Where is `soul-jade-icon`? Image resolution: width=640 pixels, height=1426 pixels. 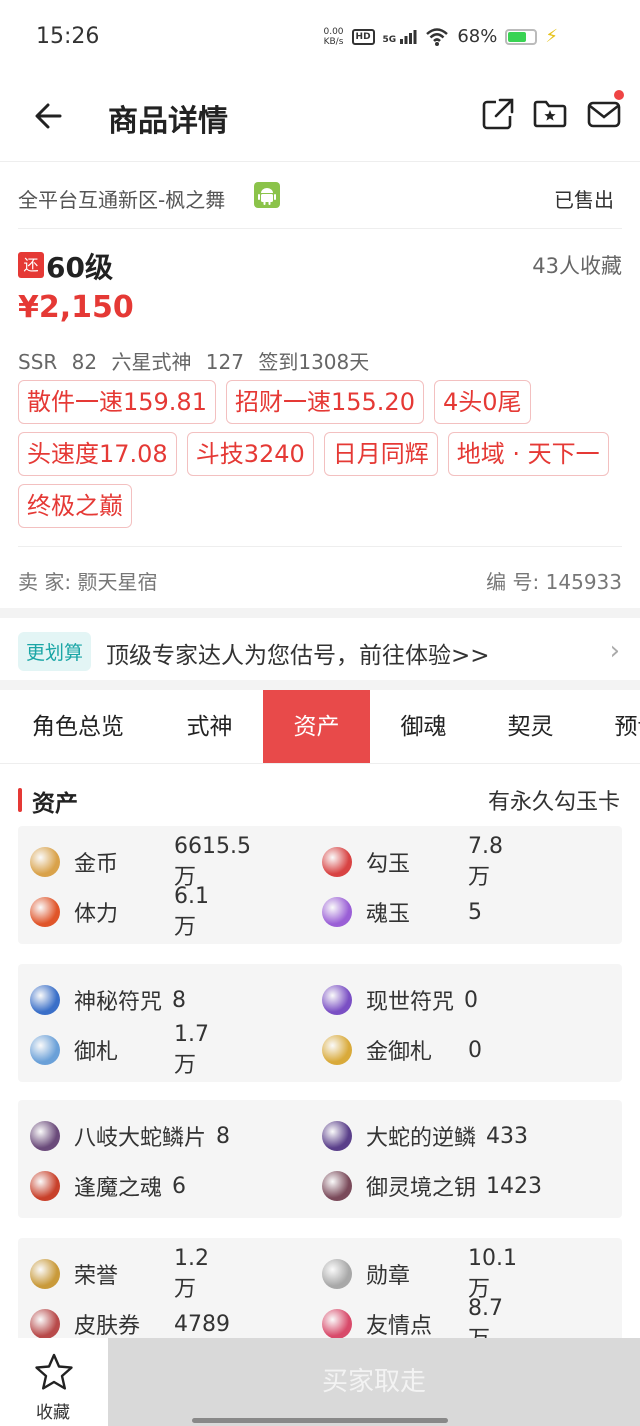 soul-jade-icon is located at coordinates (337, 912).